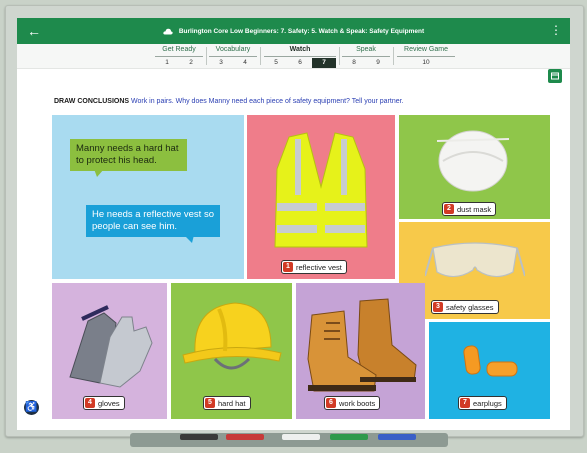 The height and width of the screenshot is (453, 587). Describe the element at coordinates (473, 161) in the screenshot. I see `dust-mask-image` at that location.